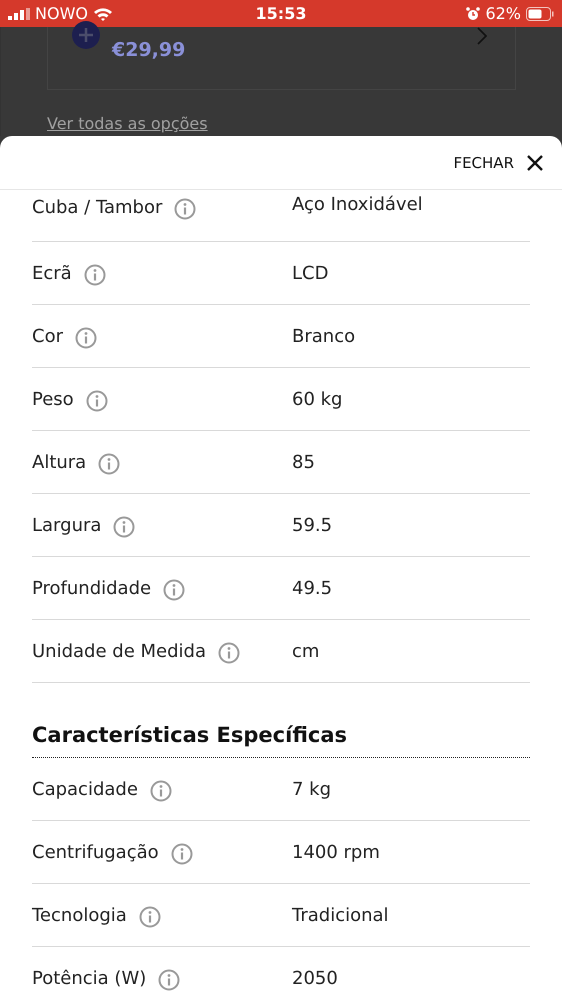 The height and width of the screenshot is (999, 562). Describe the element at coordinates (61, 13) in the screenshot. I see `carrier-name: NOWO` at that location.